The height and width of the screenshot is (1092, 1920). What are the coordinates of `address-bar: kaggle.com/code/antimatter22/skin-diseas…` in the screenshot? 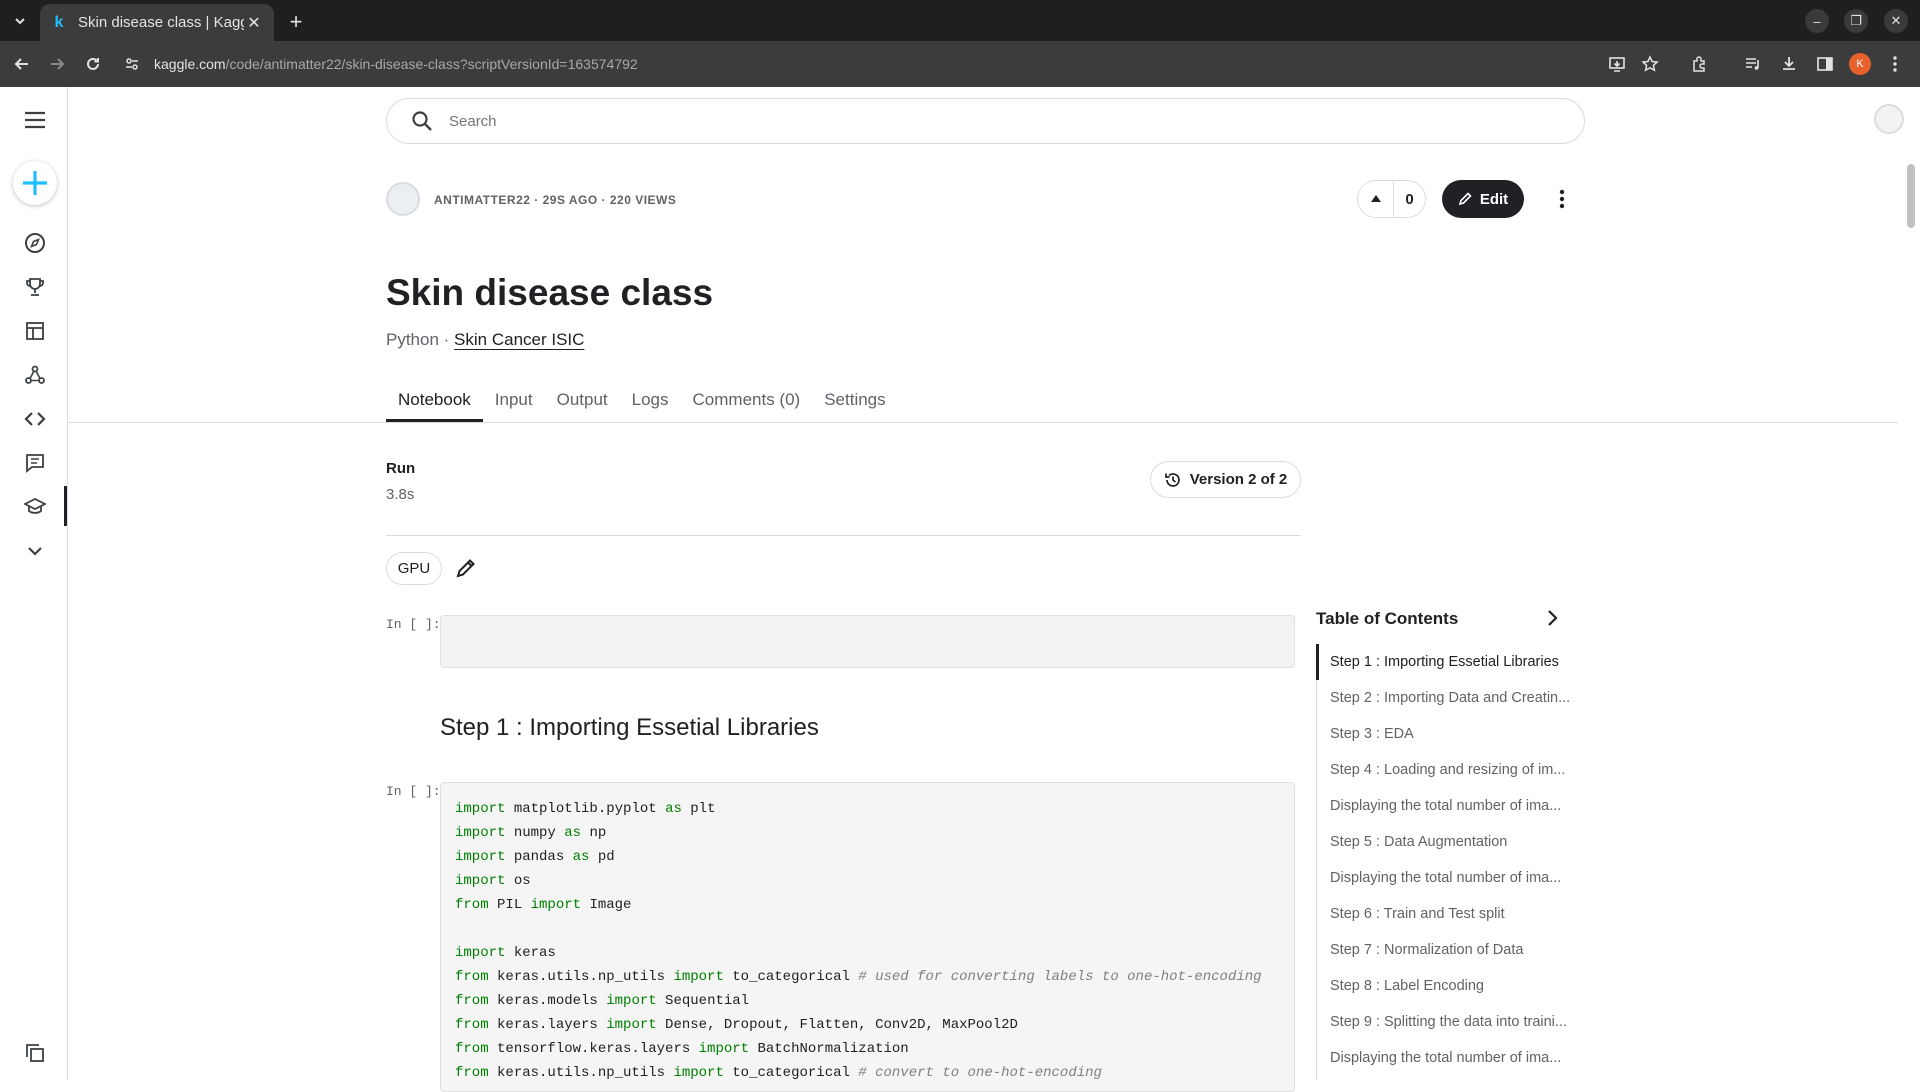 It's located at (855, 64).